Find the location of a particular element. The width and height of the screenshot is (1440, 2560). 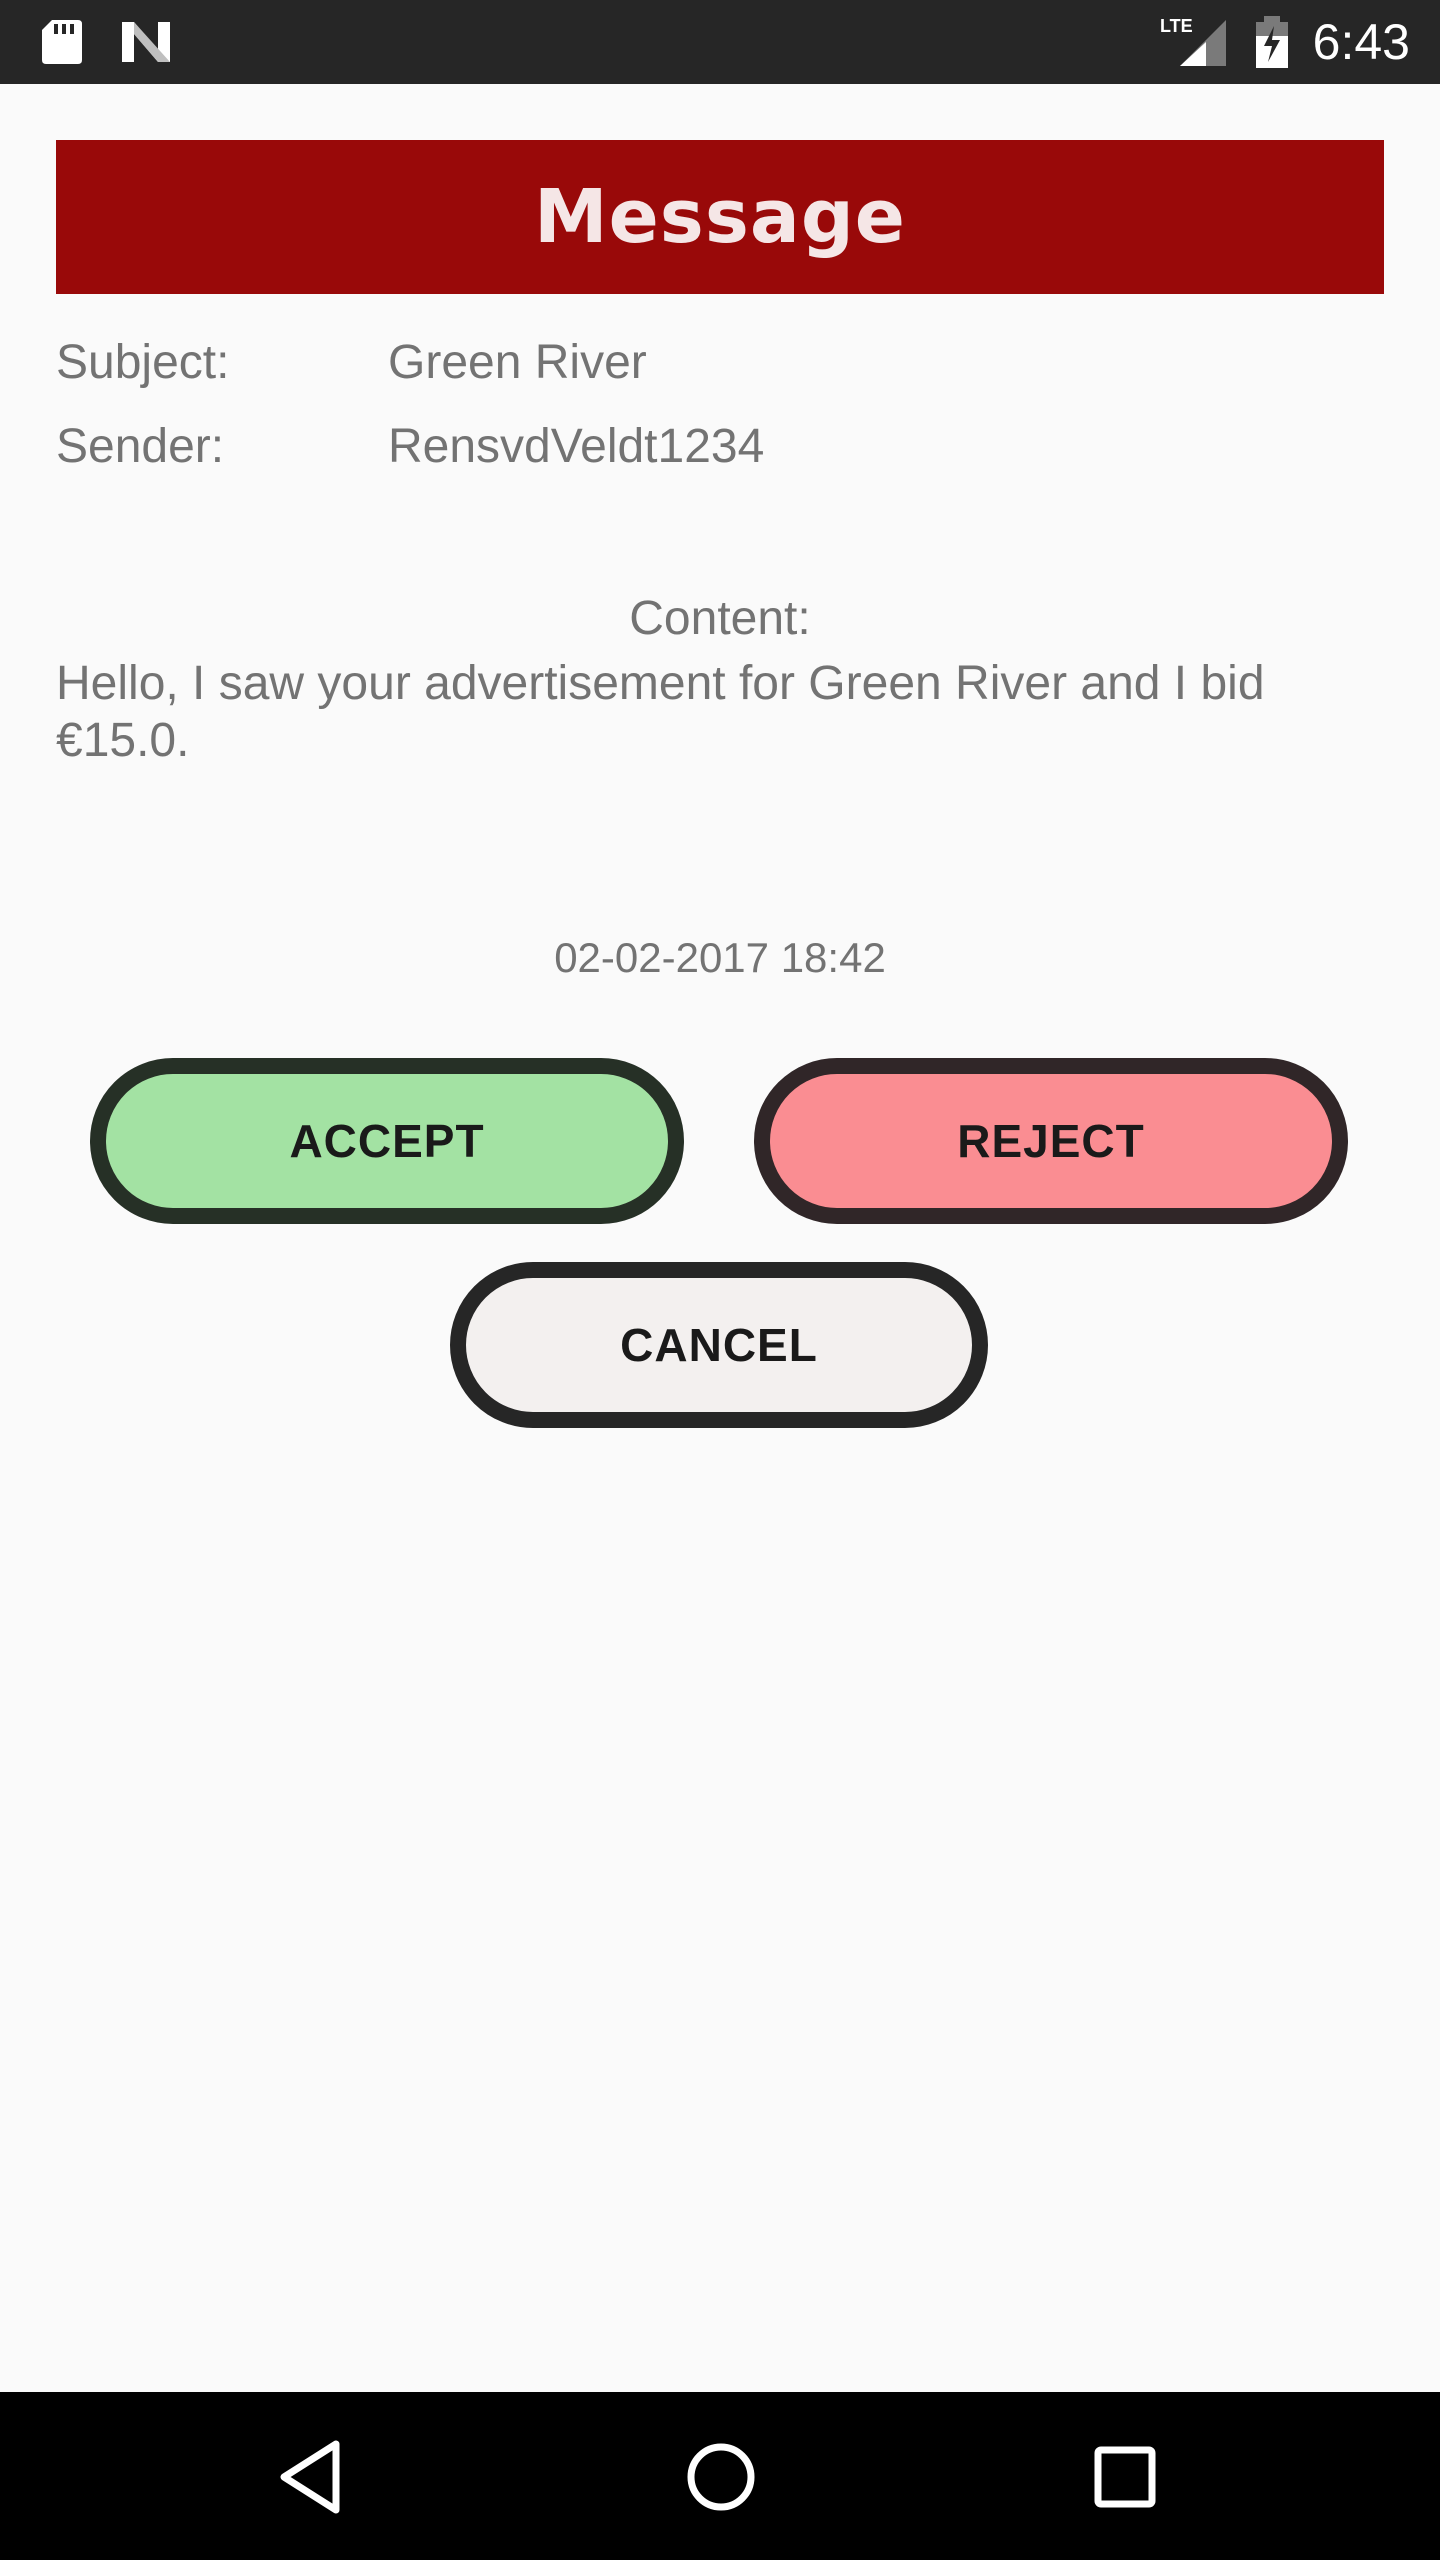

reject-button-label: REJECT is located at coordinates (1051, 1141).